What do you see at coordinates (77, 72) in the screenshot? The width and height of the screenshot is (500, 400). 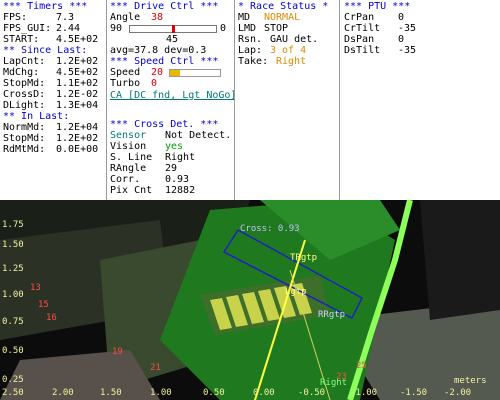 I see `mdchg-value: 4.5E+02` at bounding box center [77, 72].